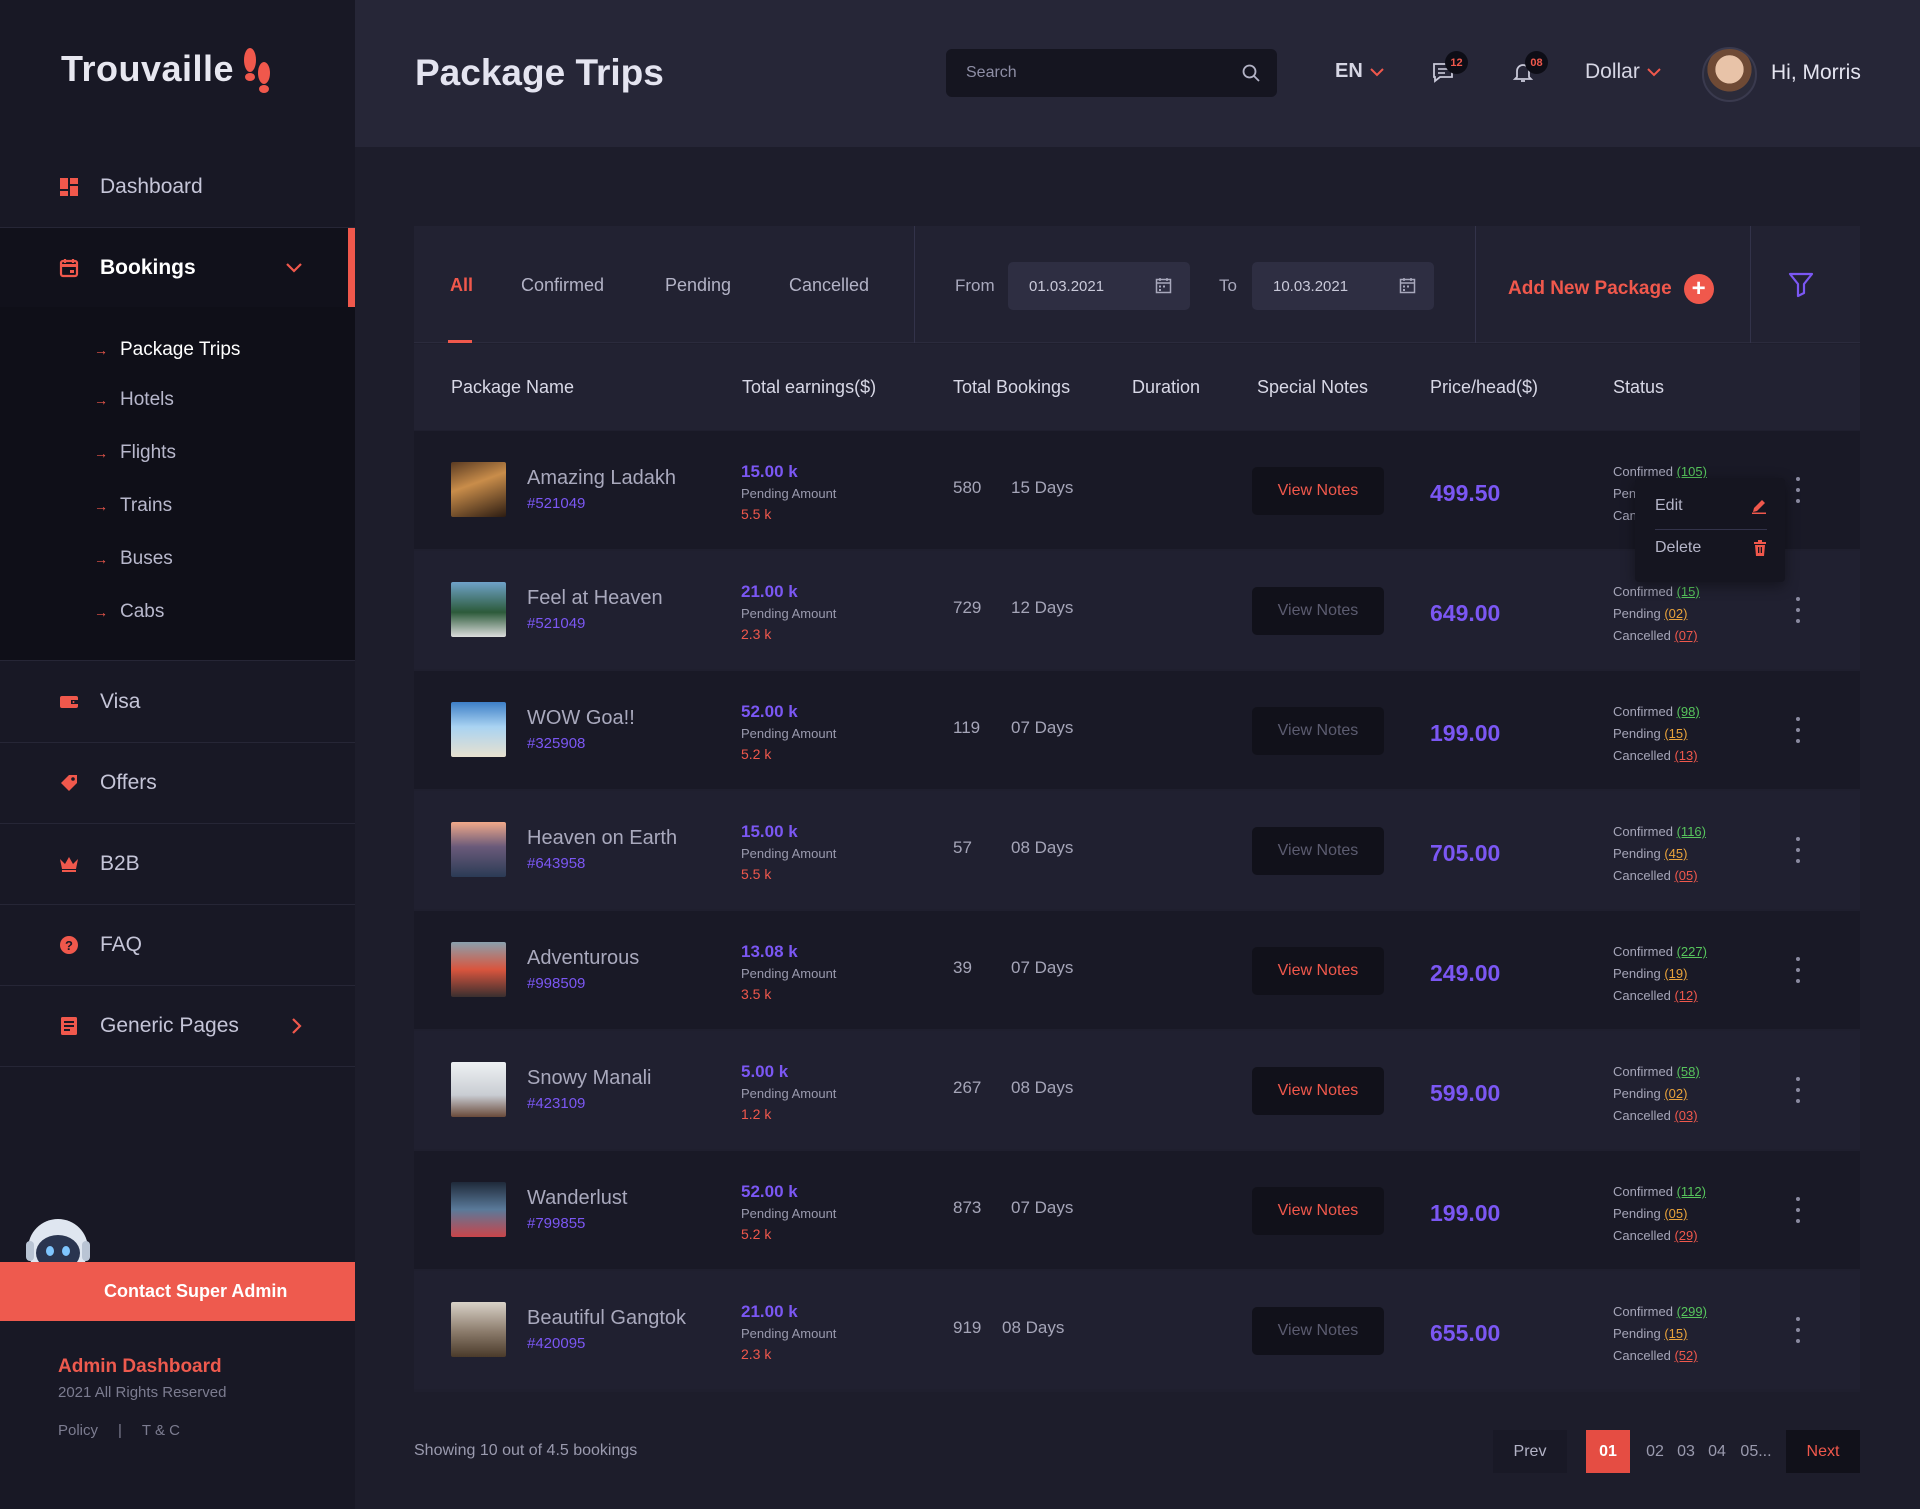 Image resolution: width=1920 pixels, height=1509 pixels. Describe the element at coordinates (177, 268) in the screenshot. I see `sidebar-item-bookings: Bookings` at that location.